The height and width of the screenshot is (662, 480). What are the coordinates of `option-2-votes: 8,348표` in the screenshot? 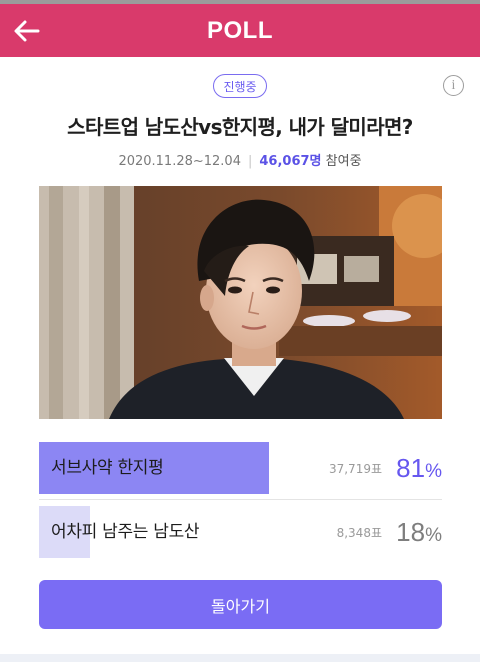 It's located at (359, 533).